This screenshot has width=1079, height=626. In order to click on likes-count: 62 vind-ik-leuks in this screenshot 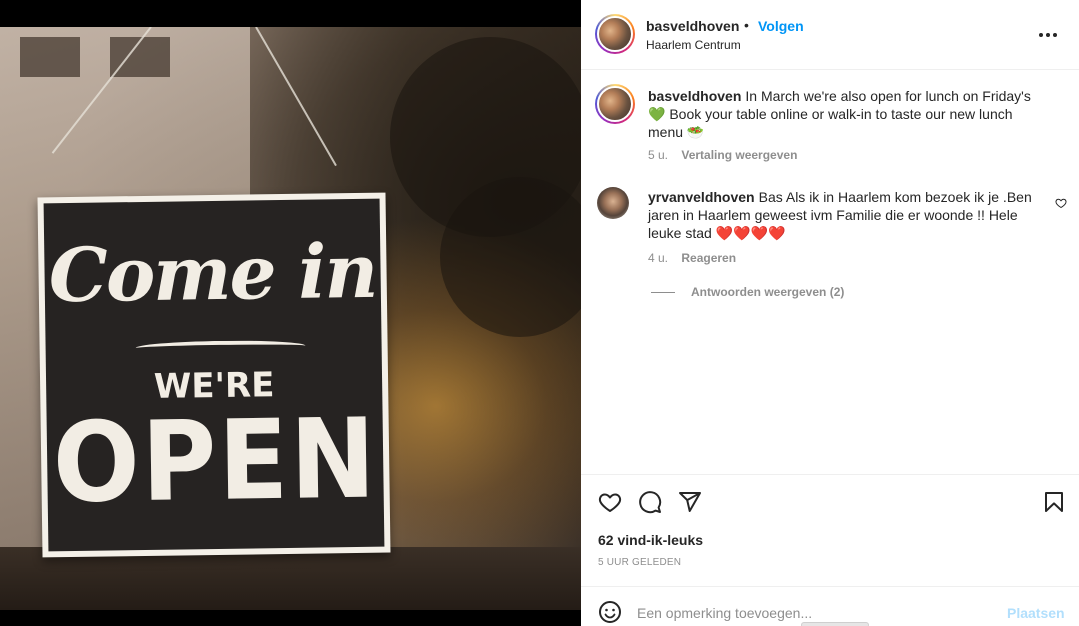, I will do `click(650, 540)`.